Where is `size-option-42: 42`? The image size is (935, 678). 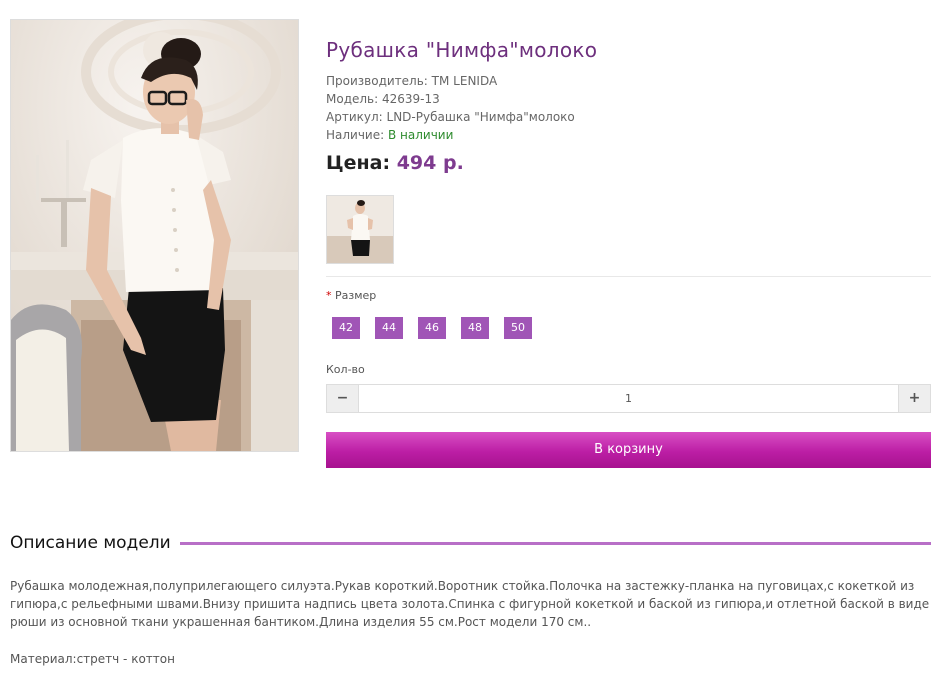 size-option-42: 42 is located at coordinates (346, 328).